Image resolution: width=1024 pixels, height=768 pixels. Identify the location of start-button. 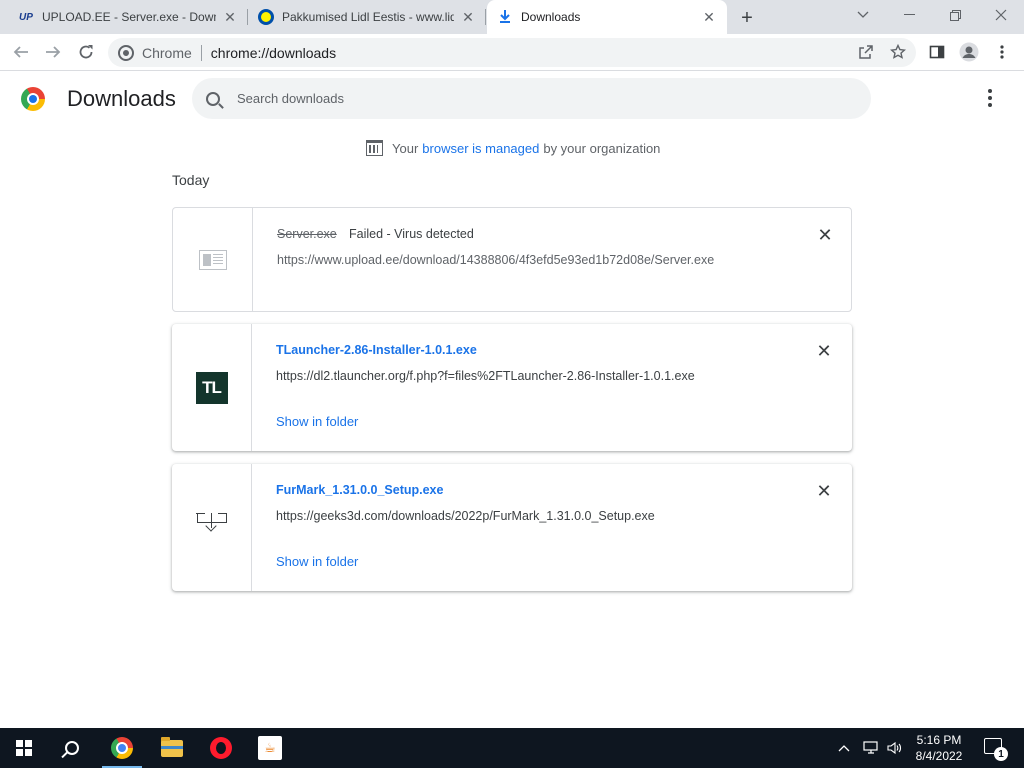
(24, 748).